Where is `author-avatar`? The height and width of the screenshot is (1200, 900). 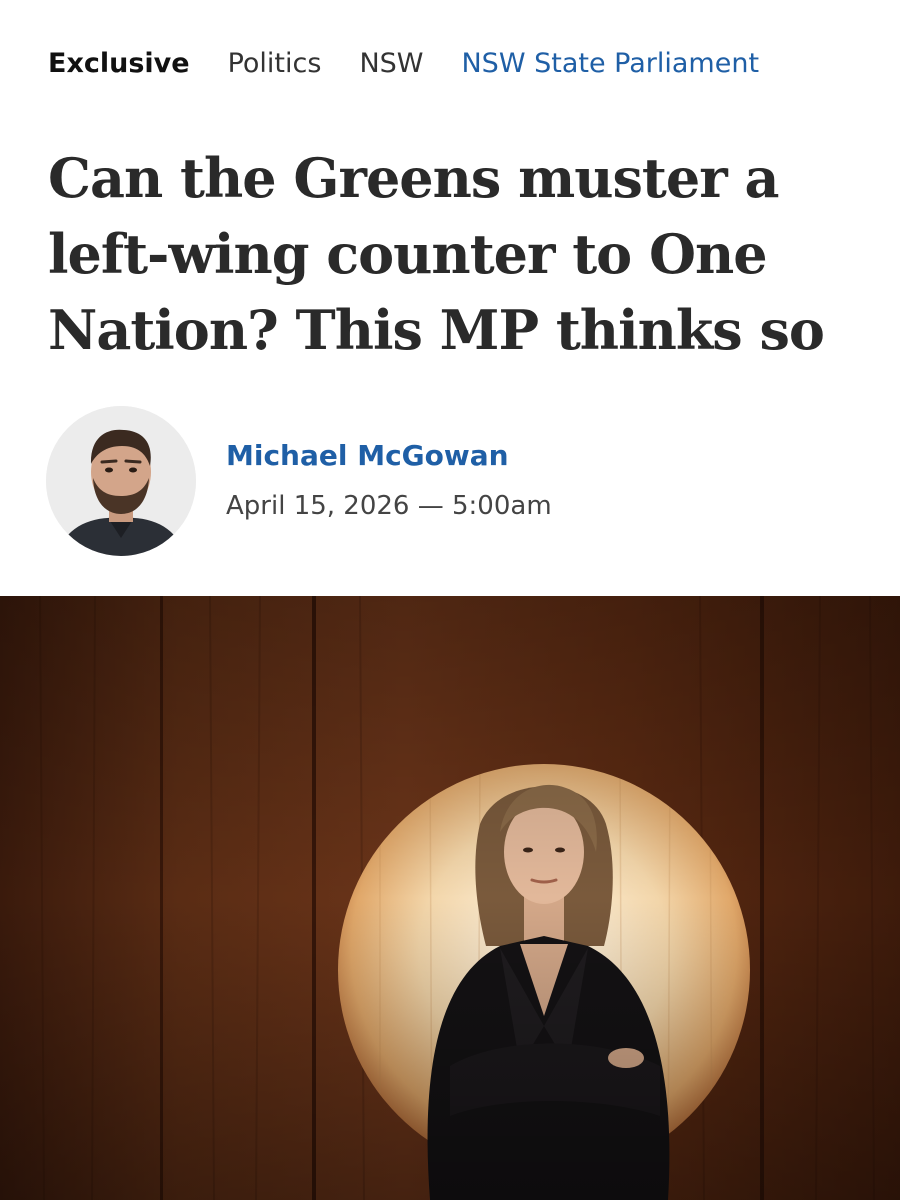 author-avatar is located at coordinates (121, 481).